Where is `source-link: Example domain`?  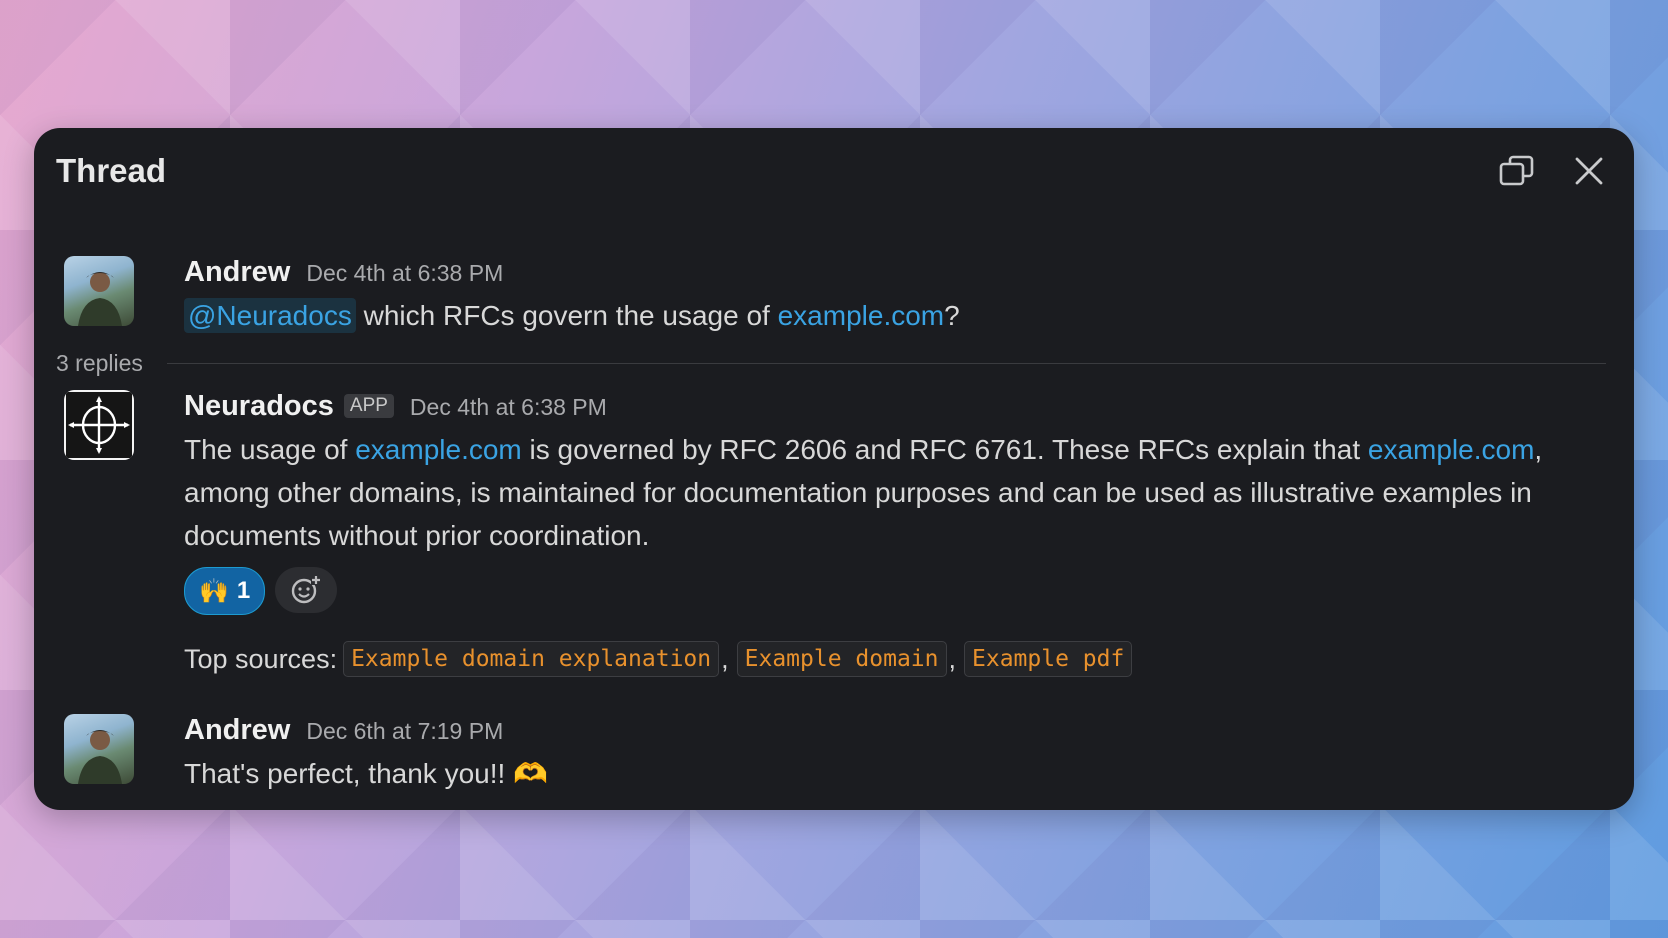 source-link: Example domain is located at coordinates (841, 659).